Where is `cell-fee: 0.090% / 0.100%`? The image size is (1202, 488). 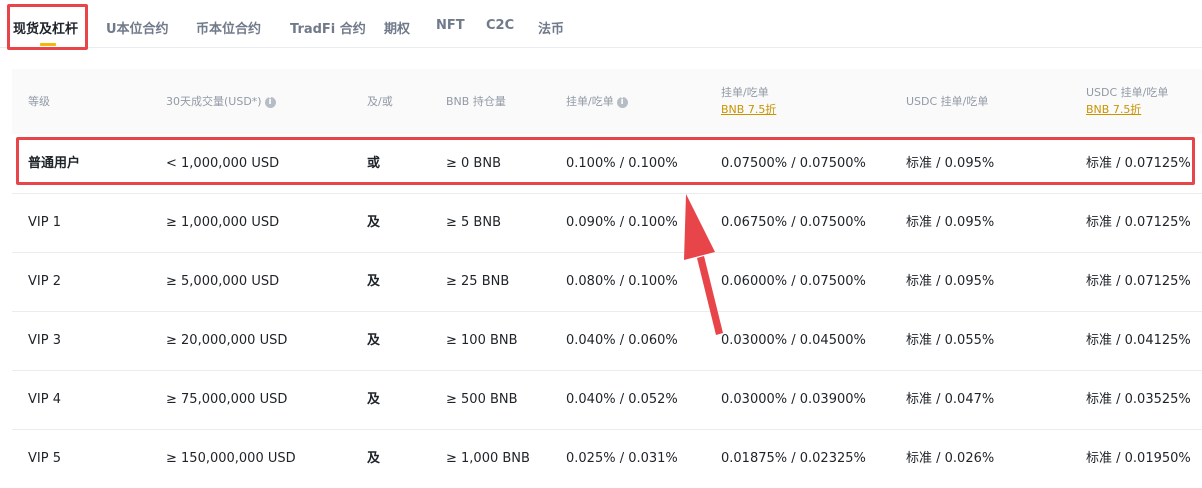 cell-fee: 0.090% / 0.100% is located at coordinates (622, 222).